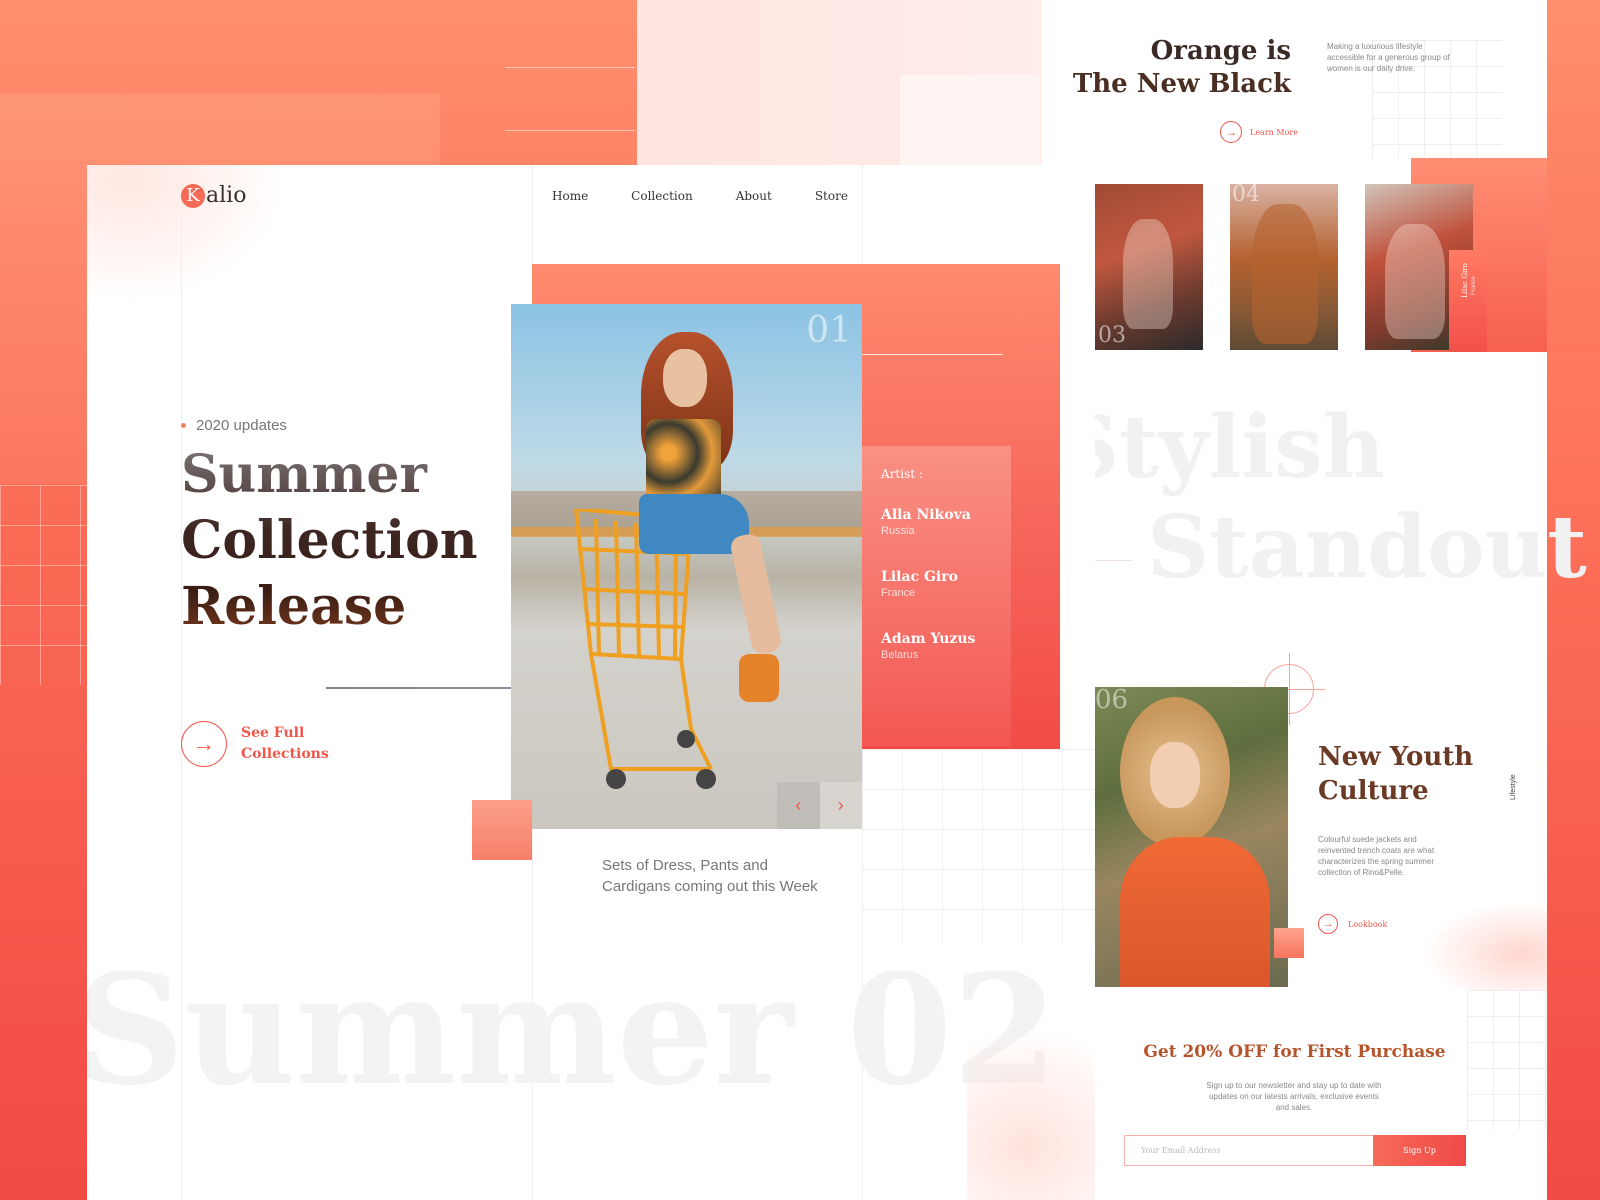 This screenshot has width=1600, height=1200. Describe the element at coordinates (1373, 791) in the screenshot. I see `youth-title-line: Culture` at that location.